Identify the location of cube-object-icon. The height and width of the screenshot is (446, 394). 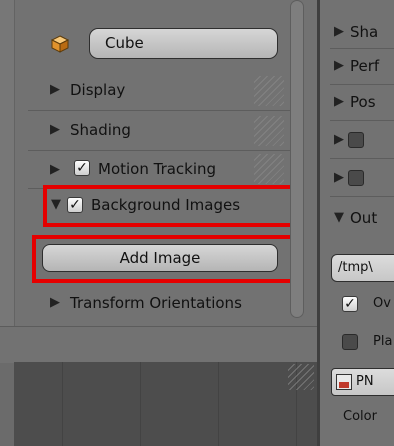
(60, 44).